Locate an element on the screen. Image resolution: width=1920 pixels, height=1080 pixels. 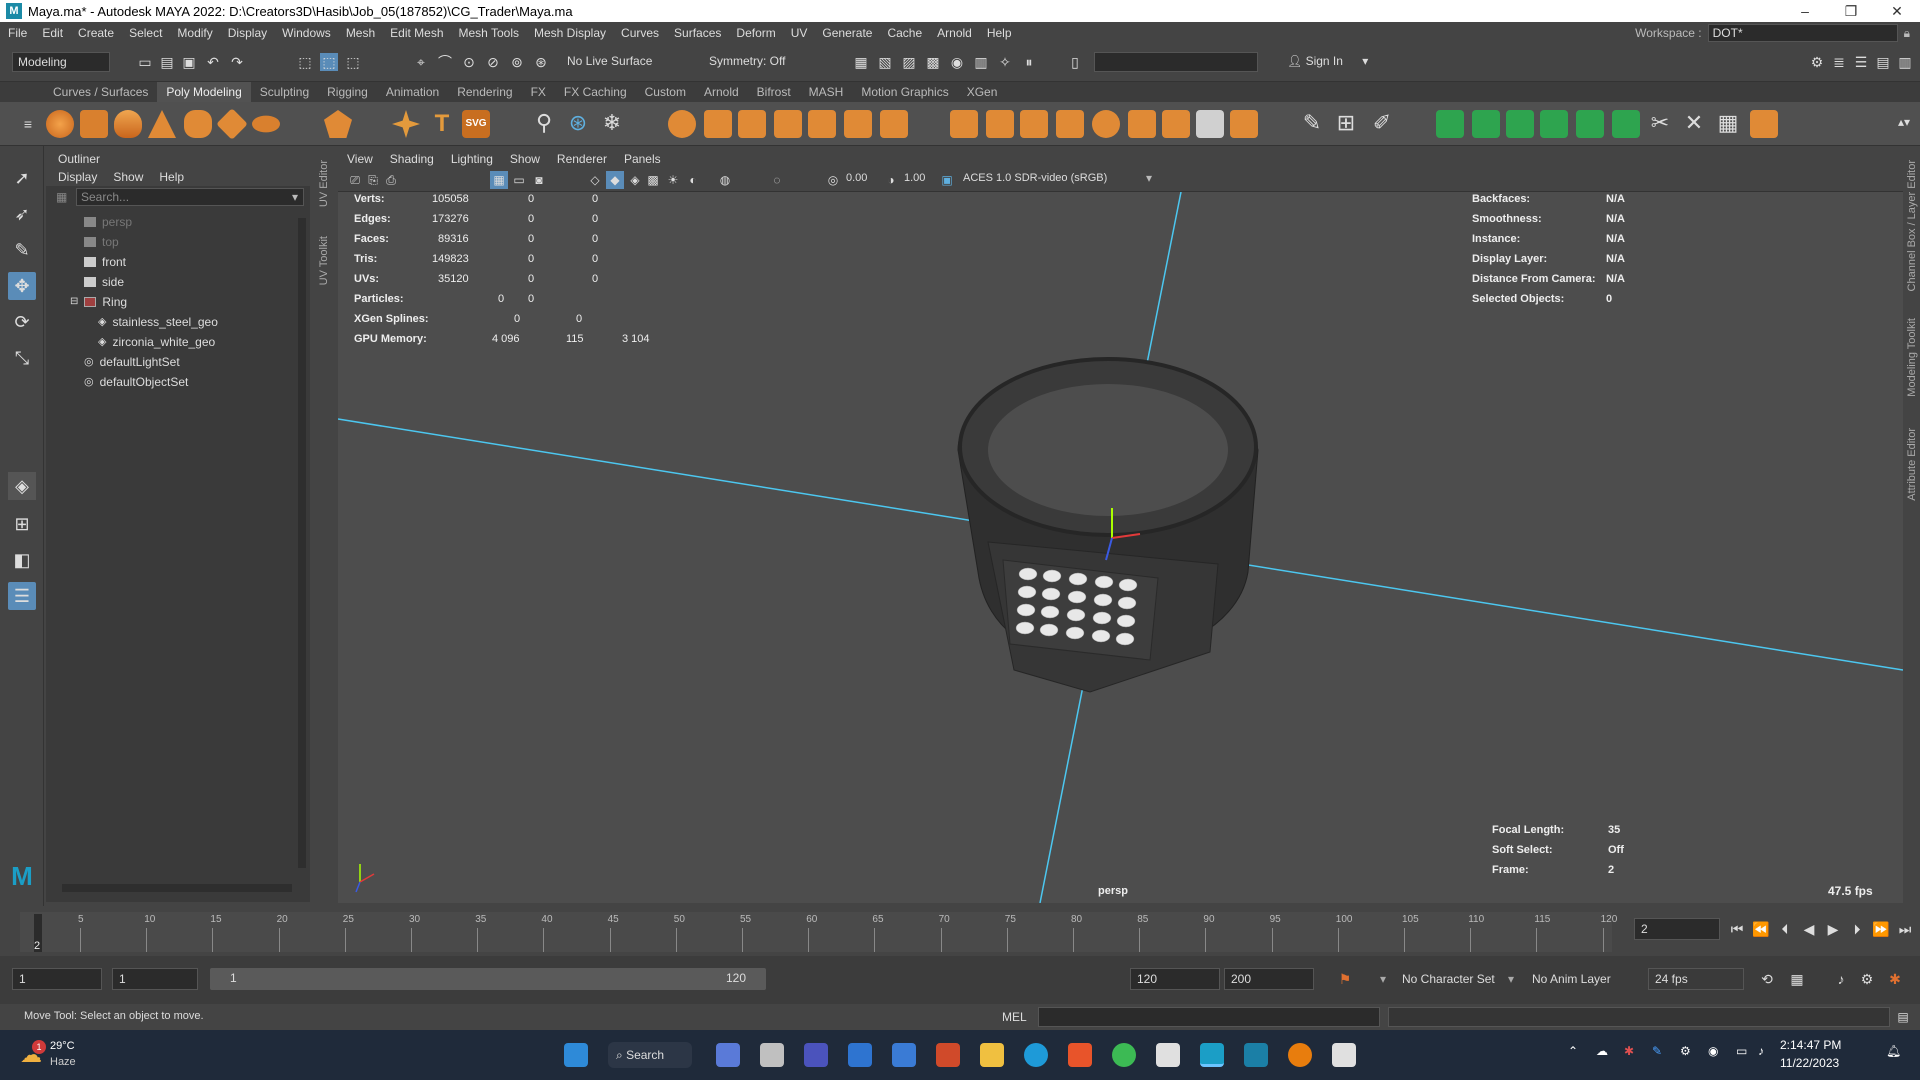
light-editor-icon: ✧ is located at coordinates (1005, 62).